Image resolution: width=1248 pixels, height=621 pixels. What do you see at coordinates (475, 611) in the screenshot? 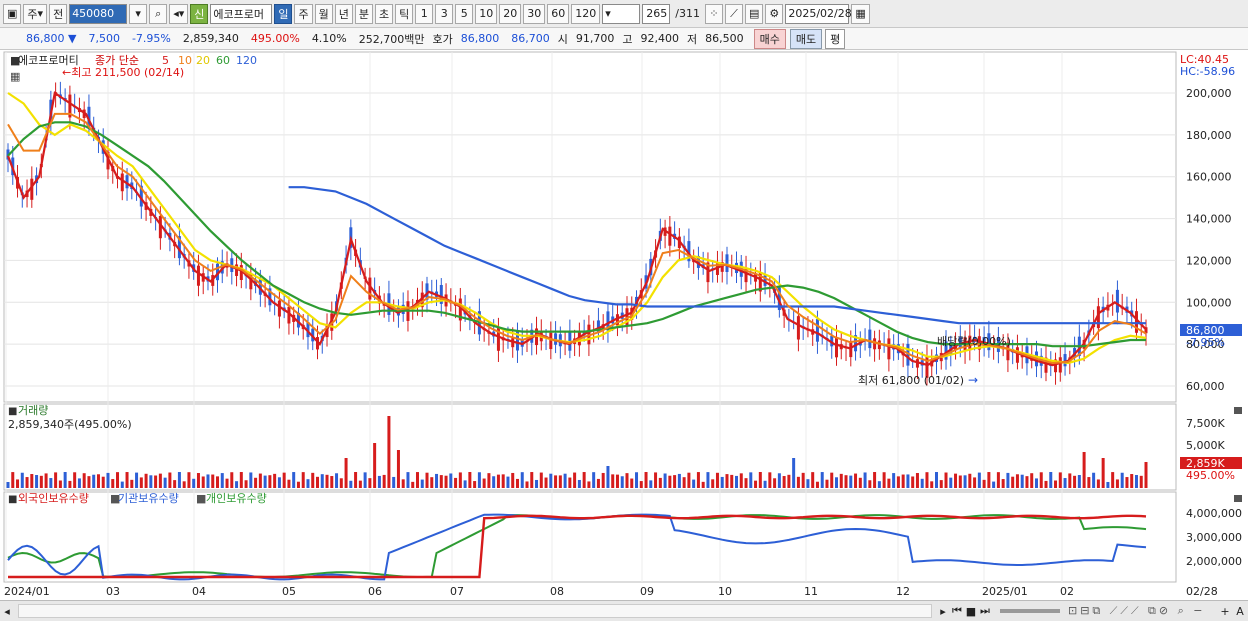
I see `scroll-track` at bounding box center [475, 611].